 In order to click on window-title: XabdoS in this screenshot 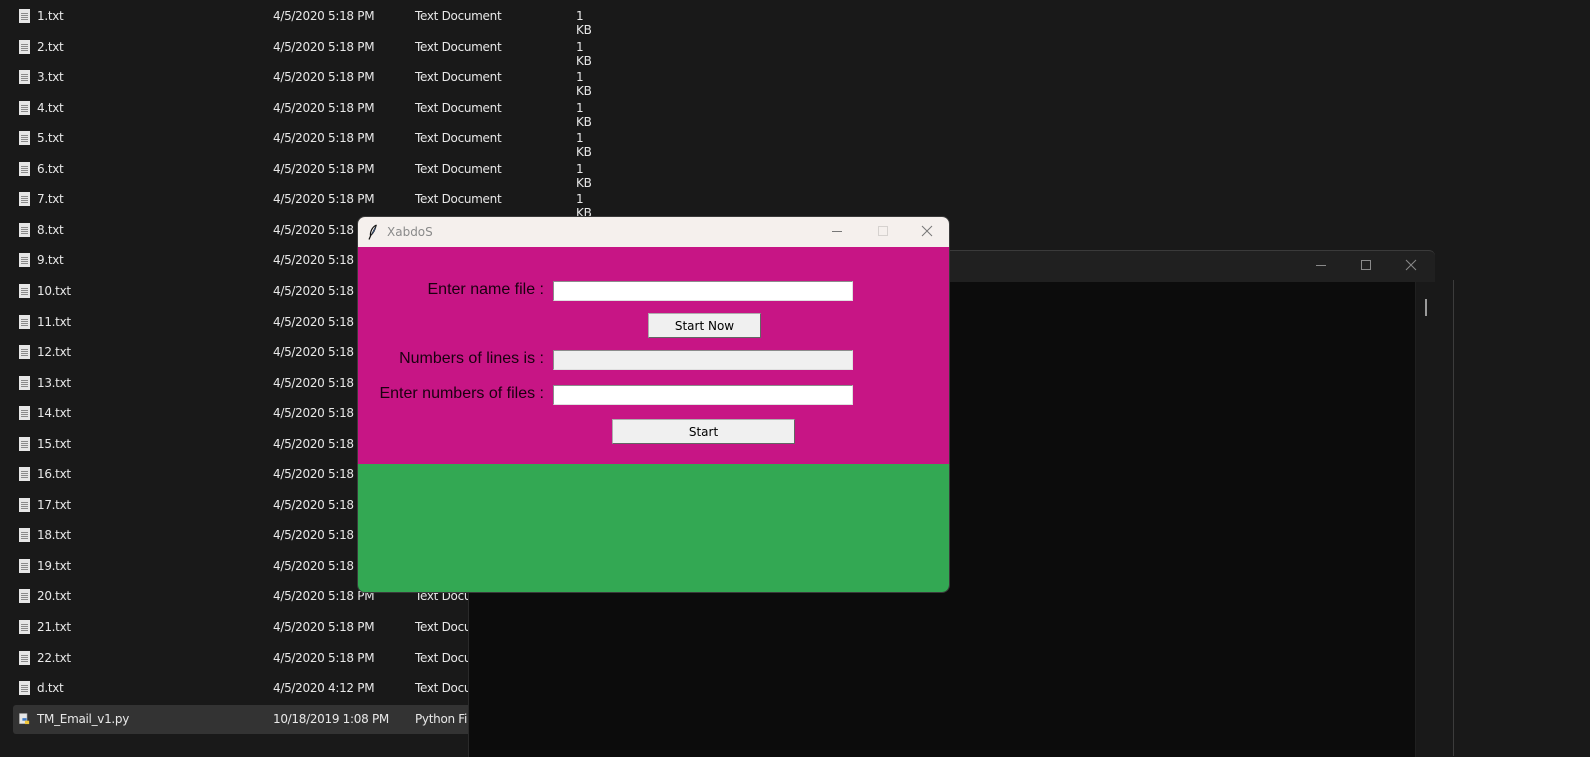, I will do `click(410, 232)`.